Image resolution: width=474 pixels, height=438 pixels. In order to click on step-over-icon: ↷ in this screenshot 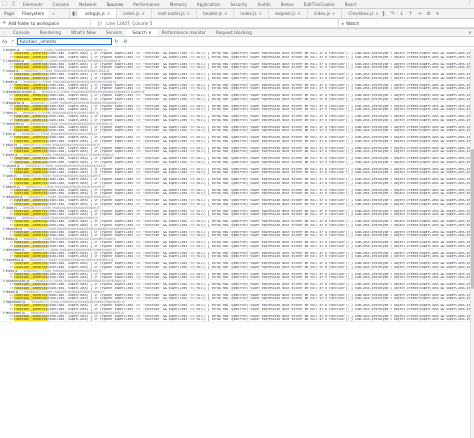, I will do `click(392, 14)`.